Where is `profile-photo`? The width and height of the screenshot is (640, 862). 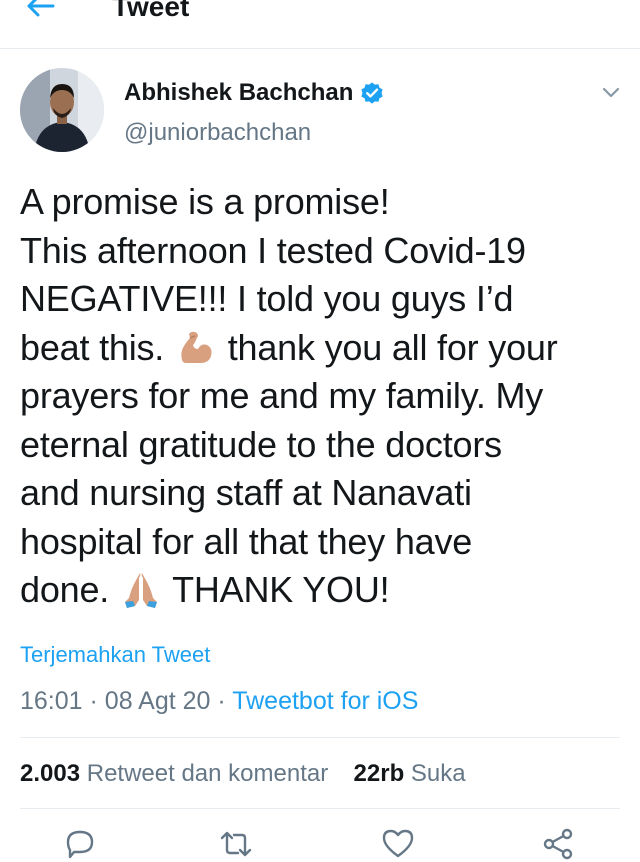 profile-photo is located at coordinates (62, 110).